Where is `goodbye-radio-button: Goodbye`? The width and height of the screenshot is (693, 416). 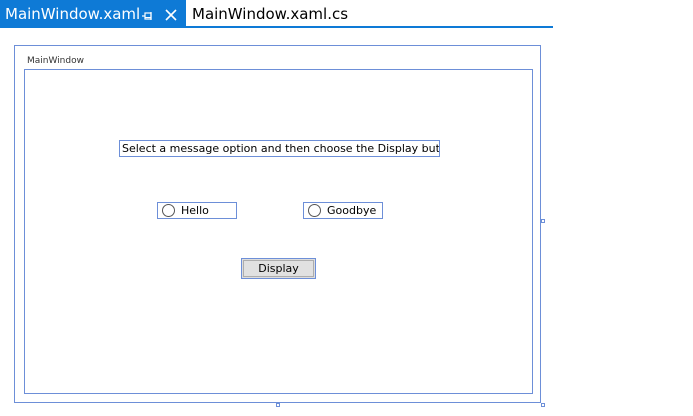 goodbye-radio-button: Goodbye is located at coordinates (343, 210).